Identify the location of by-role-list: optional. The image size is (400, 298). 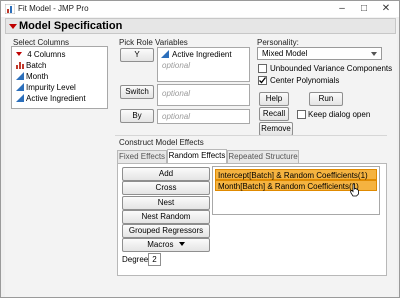
(203, 116).